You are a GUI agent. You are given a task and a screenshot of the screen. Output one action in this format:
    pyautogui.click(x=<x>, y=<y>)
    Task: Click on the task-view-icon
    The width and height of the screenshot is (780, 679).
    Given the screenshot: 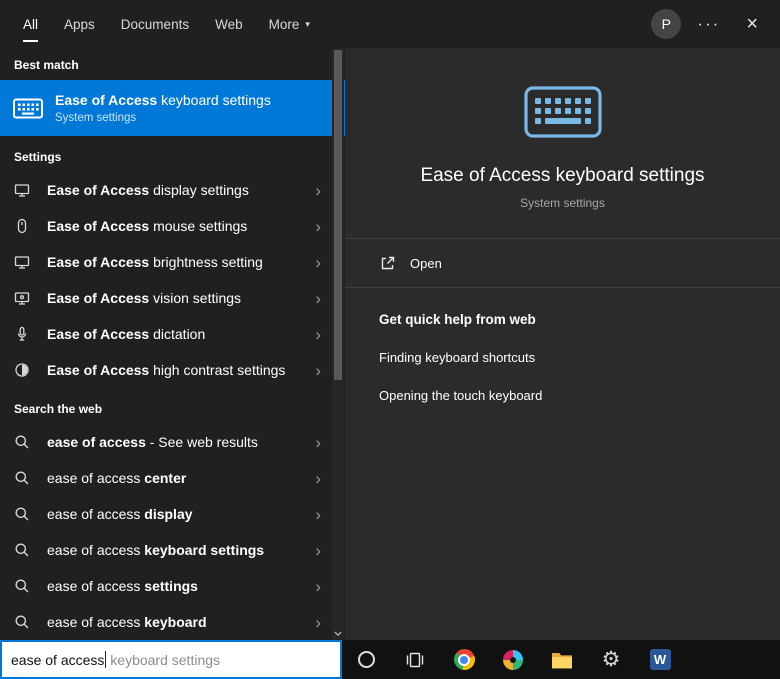 What is the action you would take?
    pyautogui.click(x=415, y=659)
    